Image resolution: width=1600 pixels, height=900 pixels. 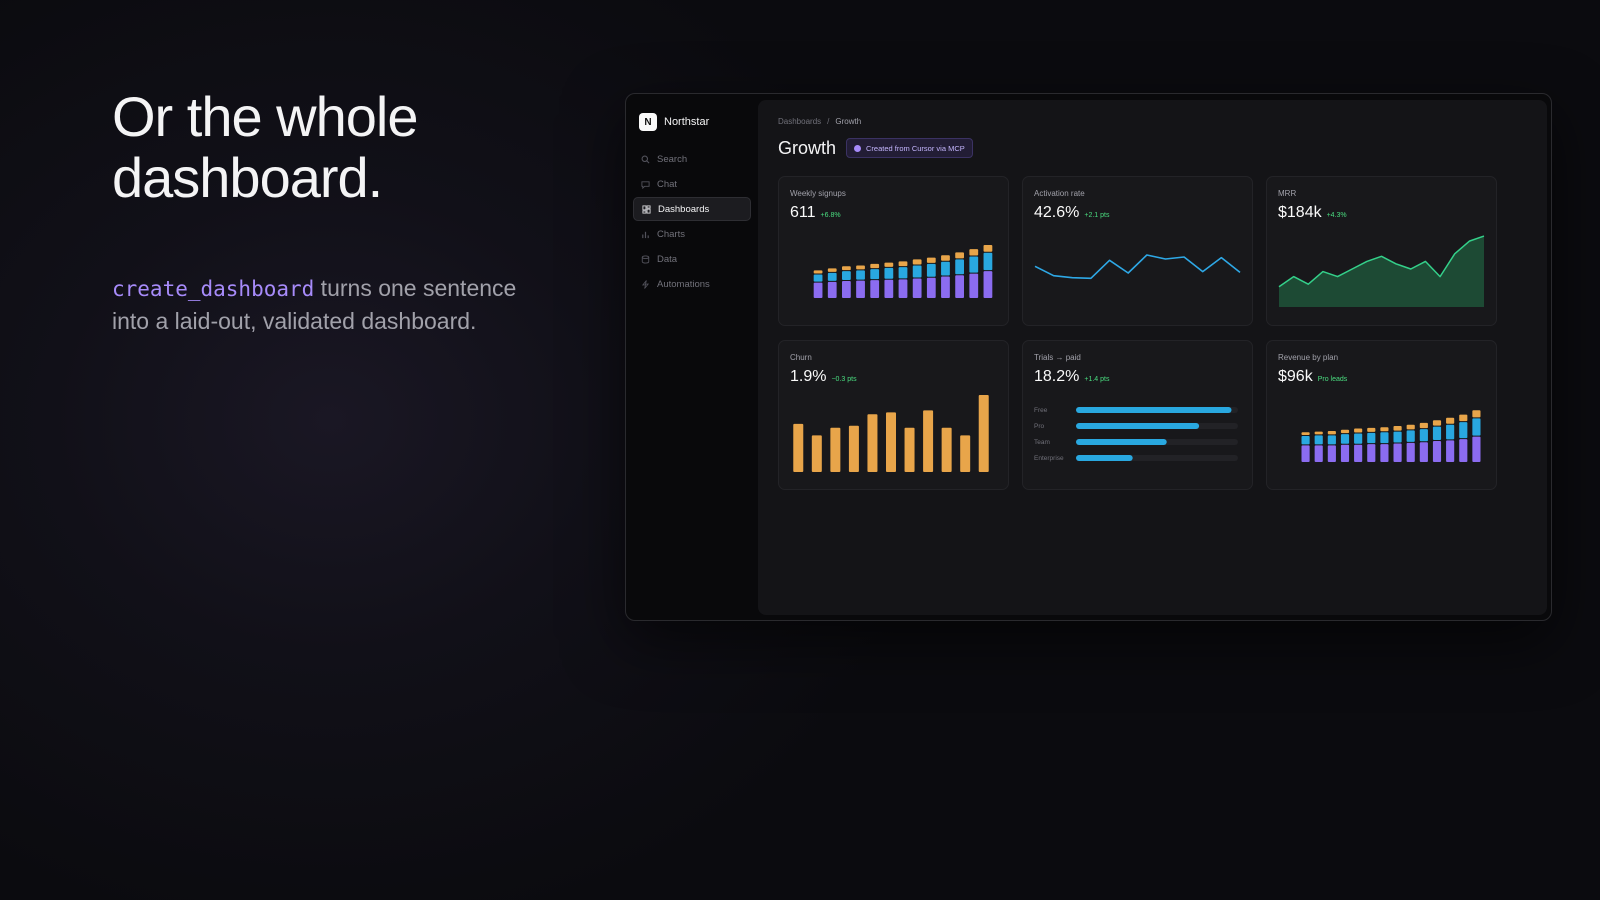 What do you see at coordinates (692, 234) in the screenshot?
I see `sidebar-item-charts: Charts` at bounding box center [692, 234].